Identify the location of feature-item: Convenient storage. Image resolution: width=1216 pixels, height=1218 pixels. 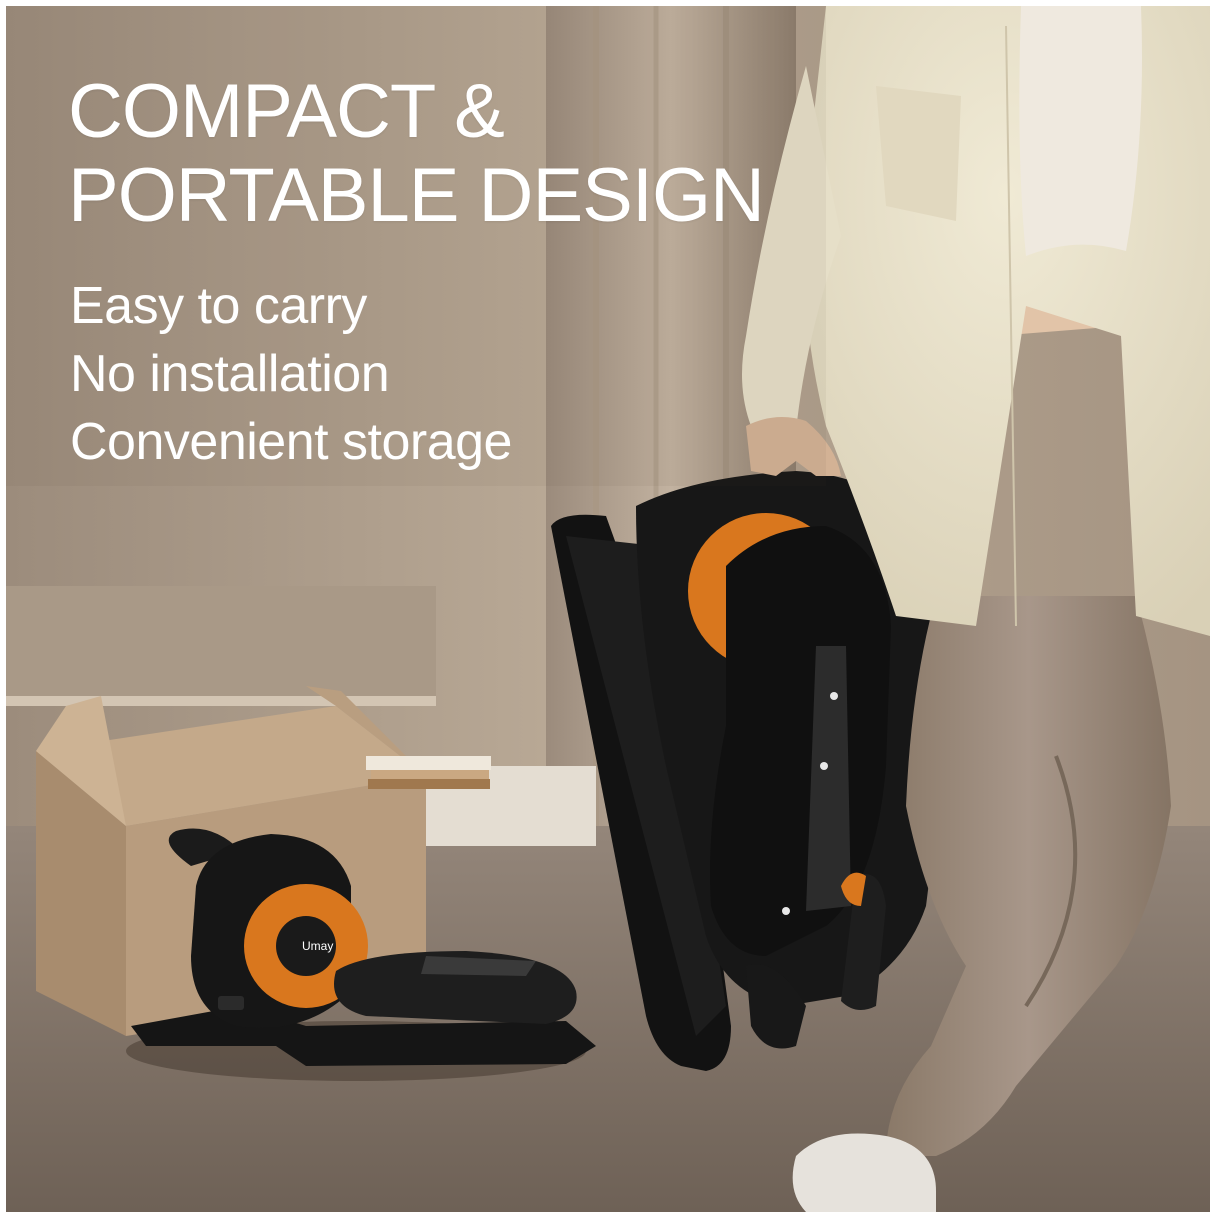
(291, 442).